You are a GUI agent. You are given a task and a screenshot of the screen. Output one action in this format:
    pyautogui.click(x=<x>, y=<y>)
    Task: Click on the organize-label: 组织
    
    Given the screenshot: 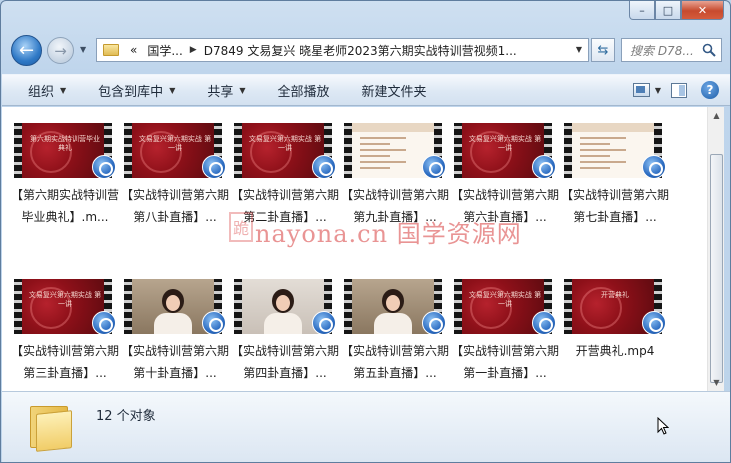 What is the action you would take?
    pyautogui.click(x=41, y=92)
    